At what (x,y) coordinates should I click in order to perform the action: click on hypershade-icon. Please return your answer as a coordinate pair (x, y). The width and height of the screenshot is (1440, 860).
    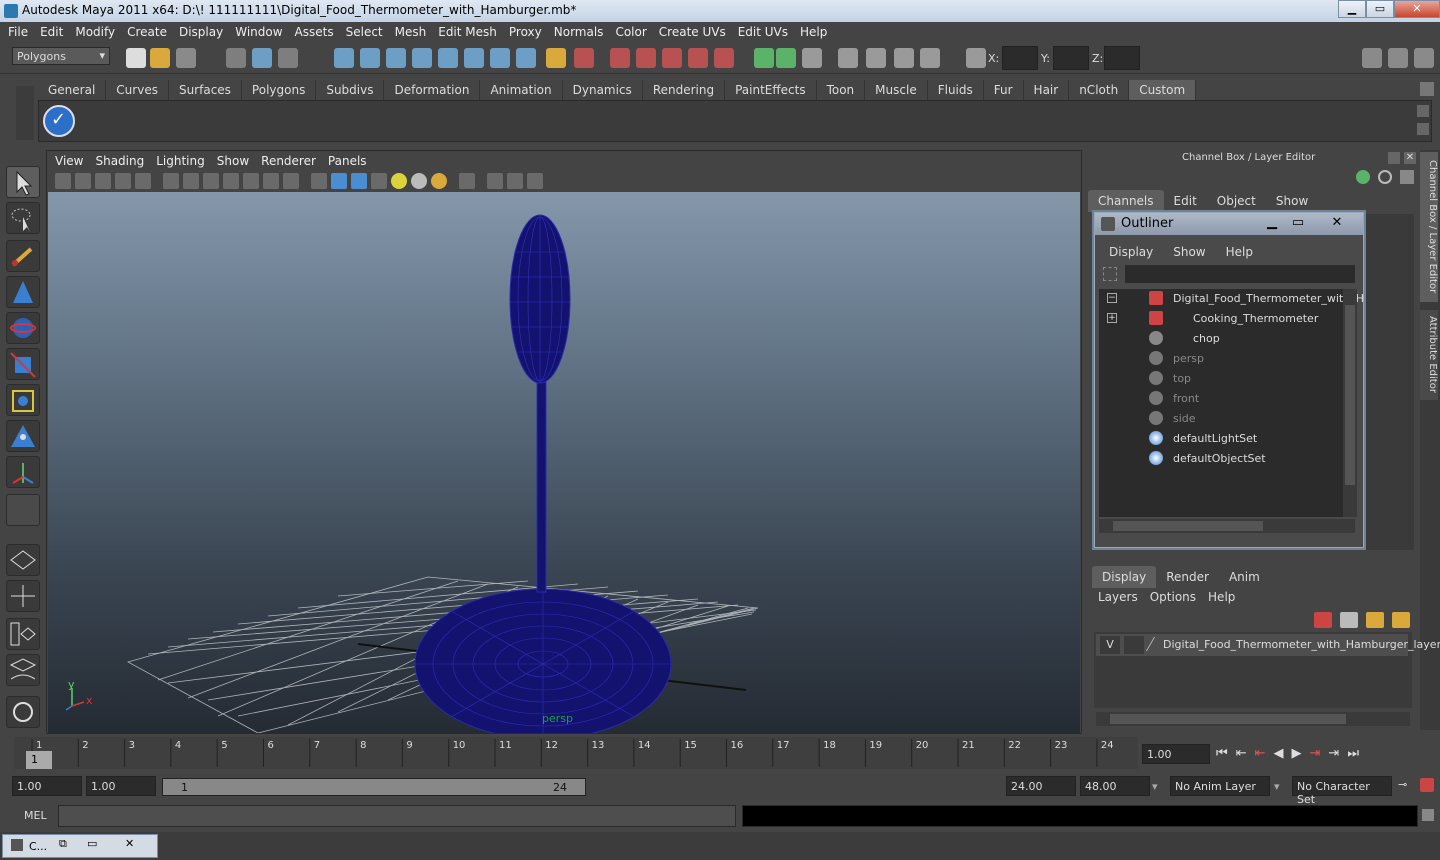
    Looking at the image, I should click on (848, 58).